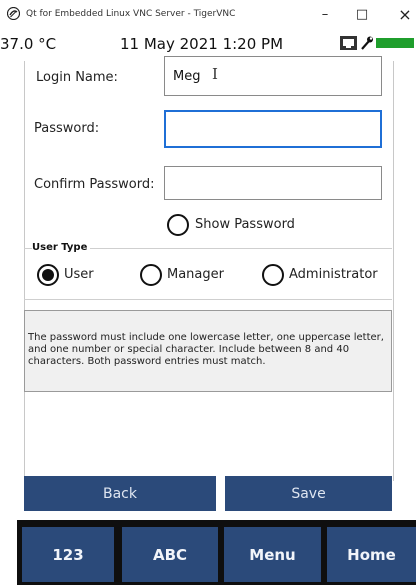 The image size is (416, 585). Describe the element at coordinates (395, 43) in the screenshot. I see `battery-icon` at that location.